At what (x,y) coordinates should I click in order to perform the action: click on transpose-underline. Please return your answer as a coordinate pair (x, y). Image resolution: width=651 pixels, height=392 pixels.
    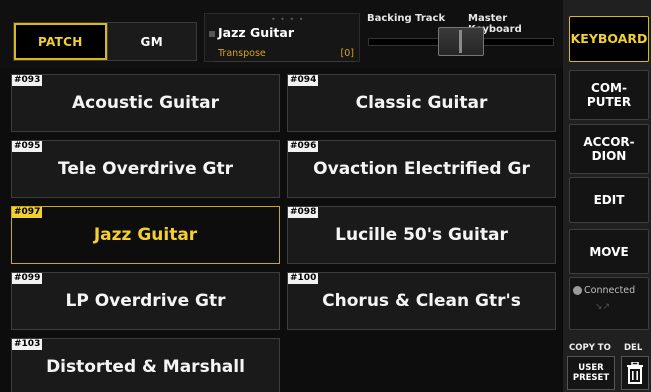
    Looking at the image, I should click on (285, 61).